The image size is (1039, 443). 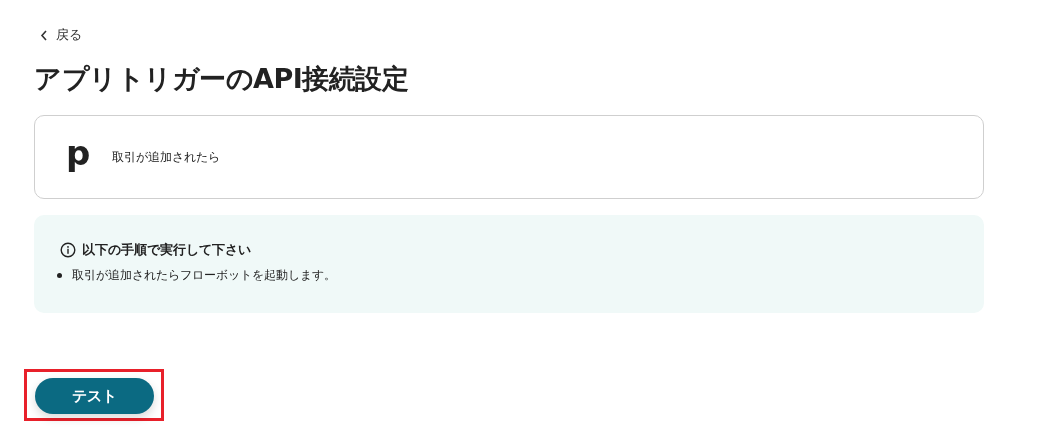 I want to click on back-link: 戻る, so click(x=61, y=35).